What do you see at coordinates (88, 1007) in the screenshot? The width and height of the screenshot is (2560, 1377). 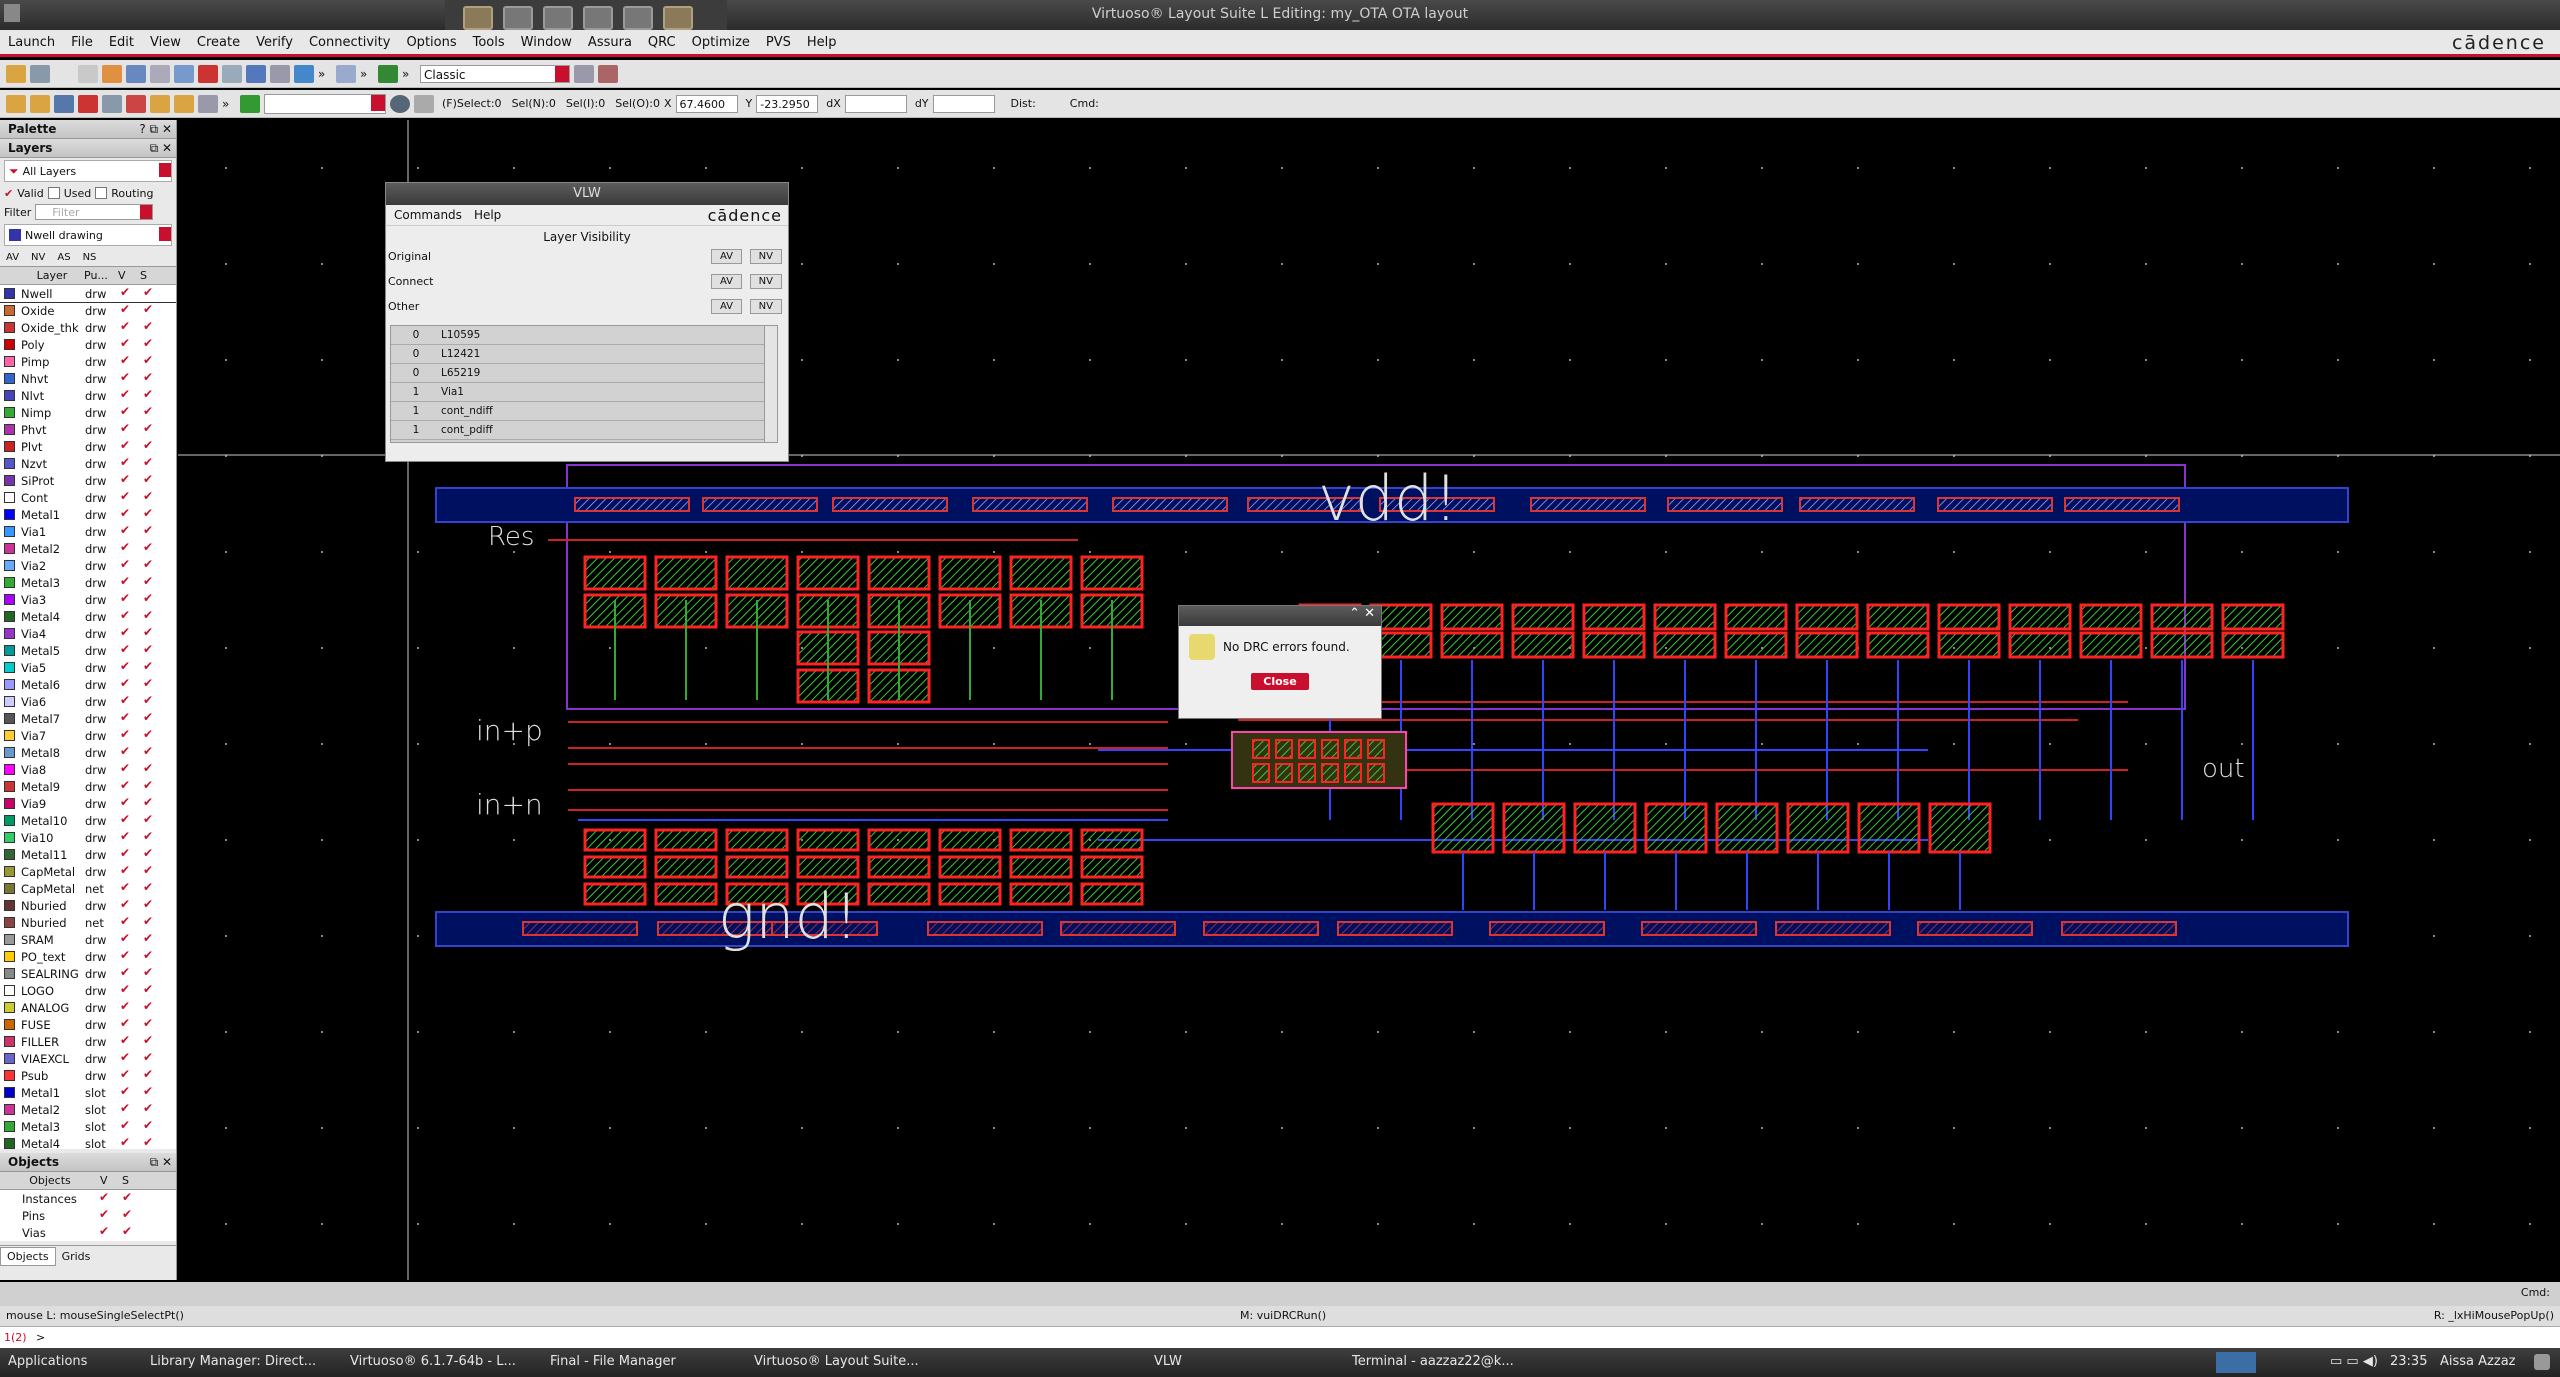 I see `layer-row: ANALOG drw` at bounding box center [88, 1007].